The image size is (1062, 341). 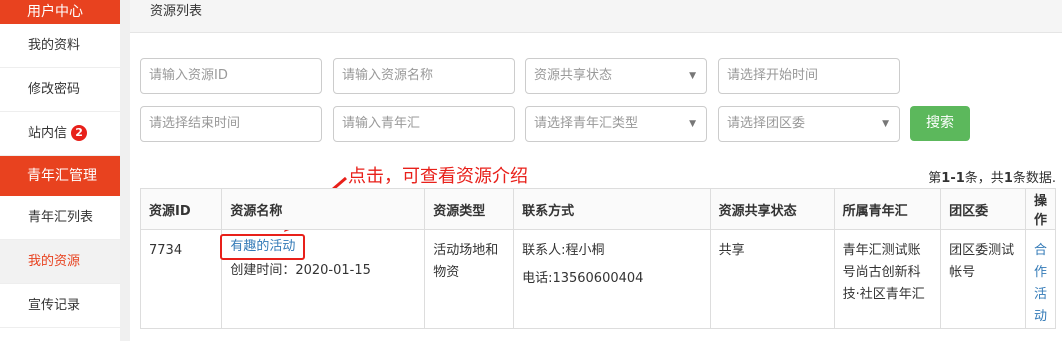 What do you see at coordinates (596, 16) in the screenshot?
I see `breadcrumb: 资源列表` at bounding box center [596, 16].